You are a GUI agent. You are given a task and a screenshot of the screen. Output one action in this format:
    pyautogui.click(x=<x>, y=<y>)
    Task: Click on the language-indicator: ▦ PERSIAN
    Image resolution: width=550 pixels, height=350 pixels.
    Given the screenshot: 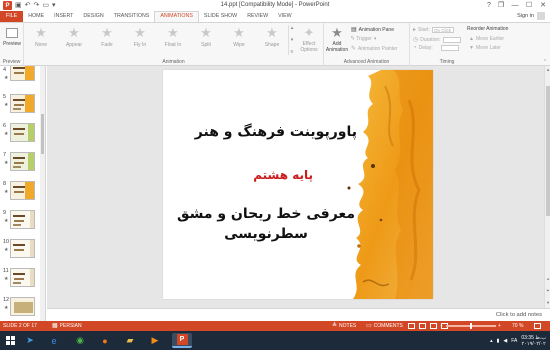 What is the action you would take?
    pyautogui.click(x=67, y=326)
    